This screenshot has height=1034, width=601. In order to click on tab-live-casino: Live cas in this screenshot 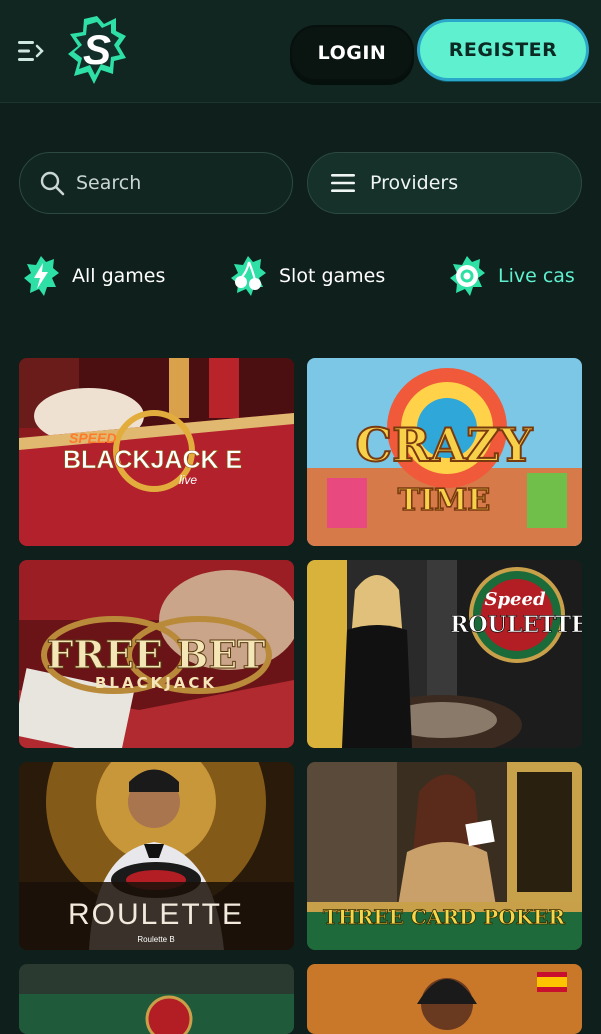, I will do `click(511, 276)`.